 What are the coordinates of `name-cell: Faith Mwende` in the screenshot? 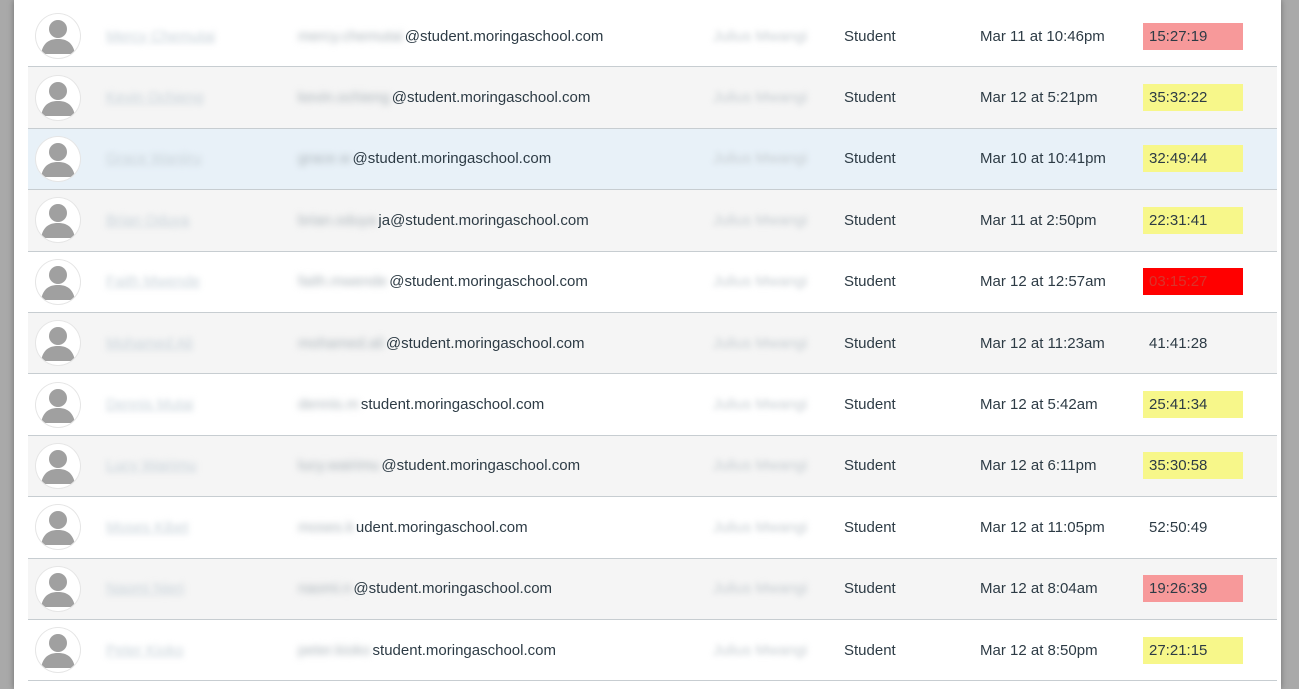 It's located at (191, 282).